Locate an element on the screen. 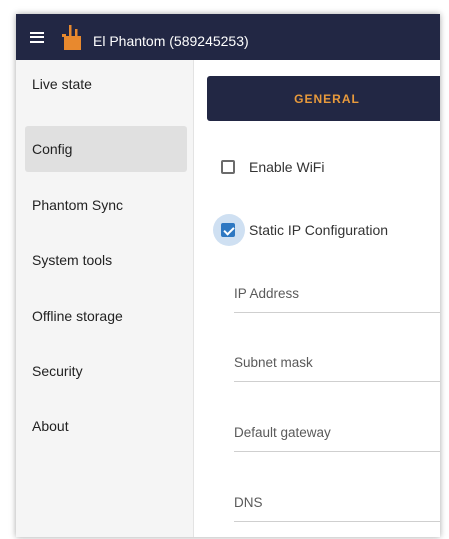 The width and height of the screenshot is (449, 539). phantom-logo-icon is located at coordinates (71, 37).